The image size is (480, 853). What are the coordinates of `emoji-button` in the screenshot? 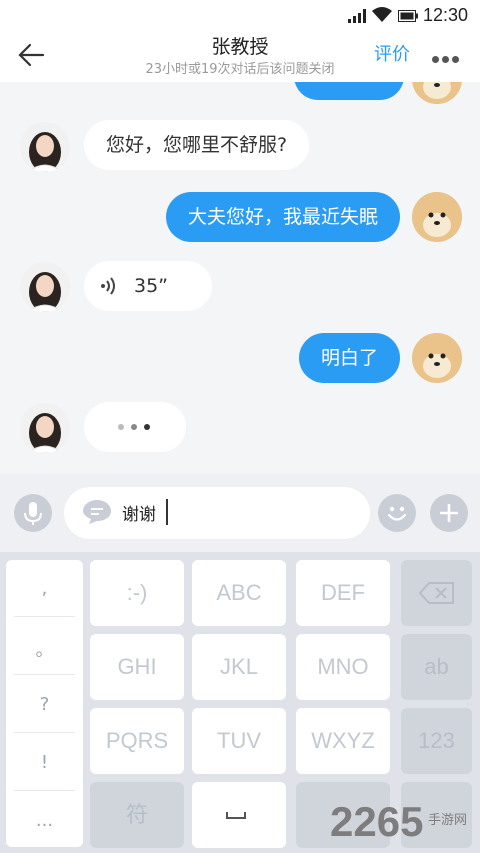 It's located at (397, 513).